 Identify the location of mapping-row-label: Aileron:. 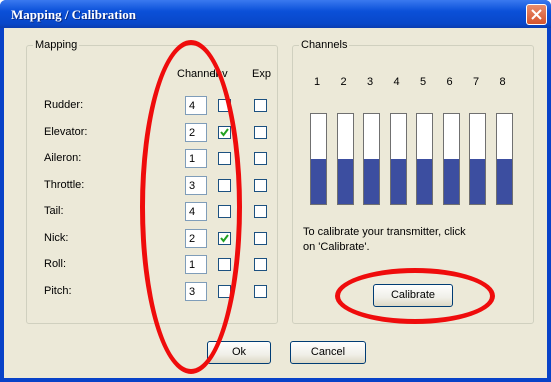
(63, 158).